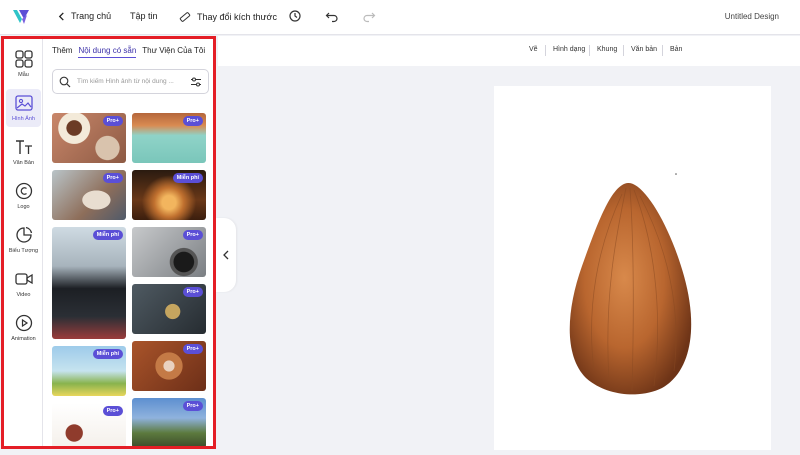  I want to click on image-tile-forest-sunset: Miễn phí, so click(169, 195).